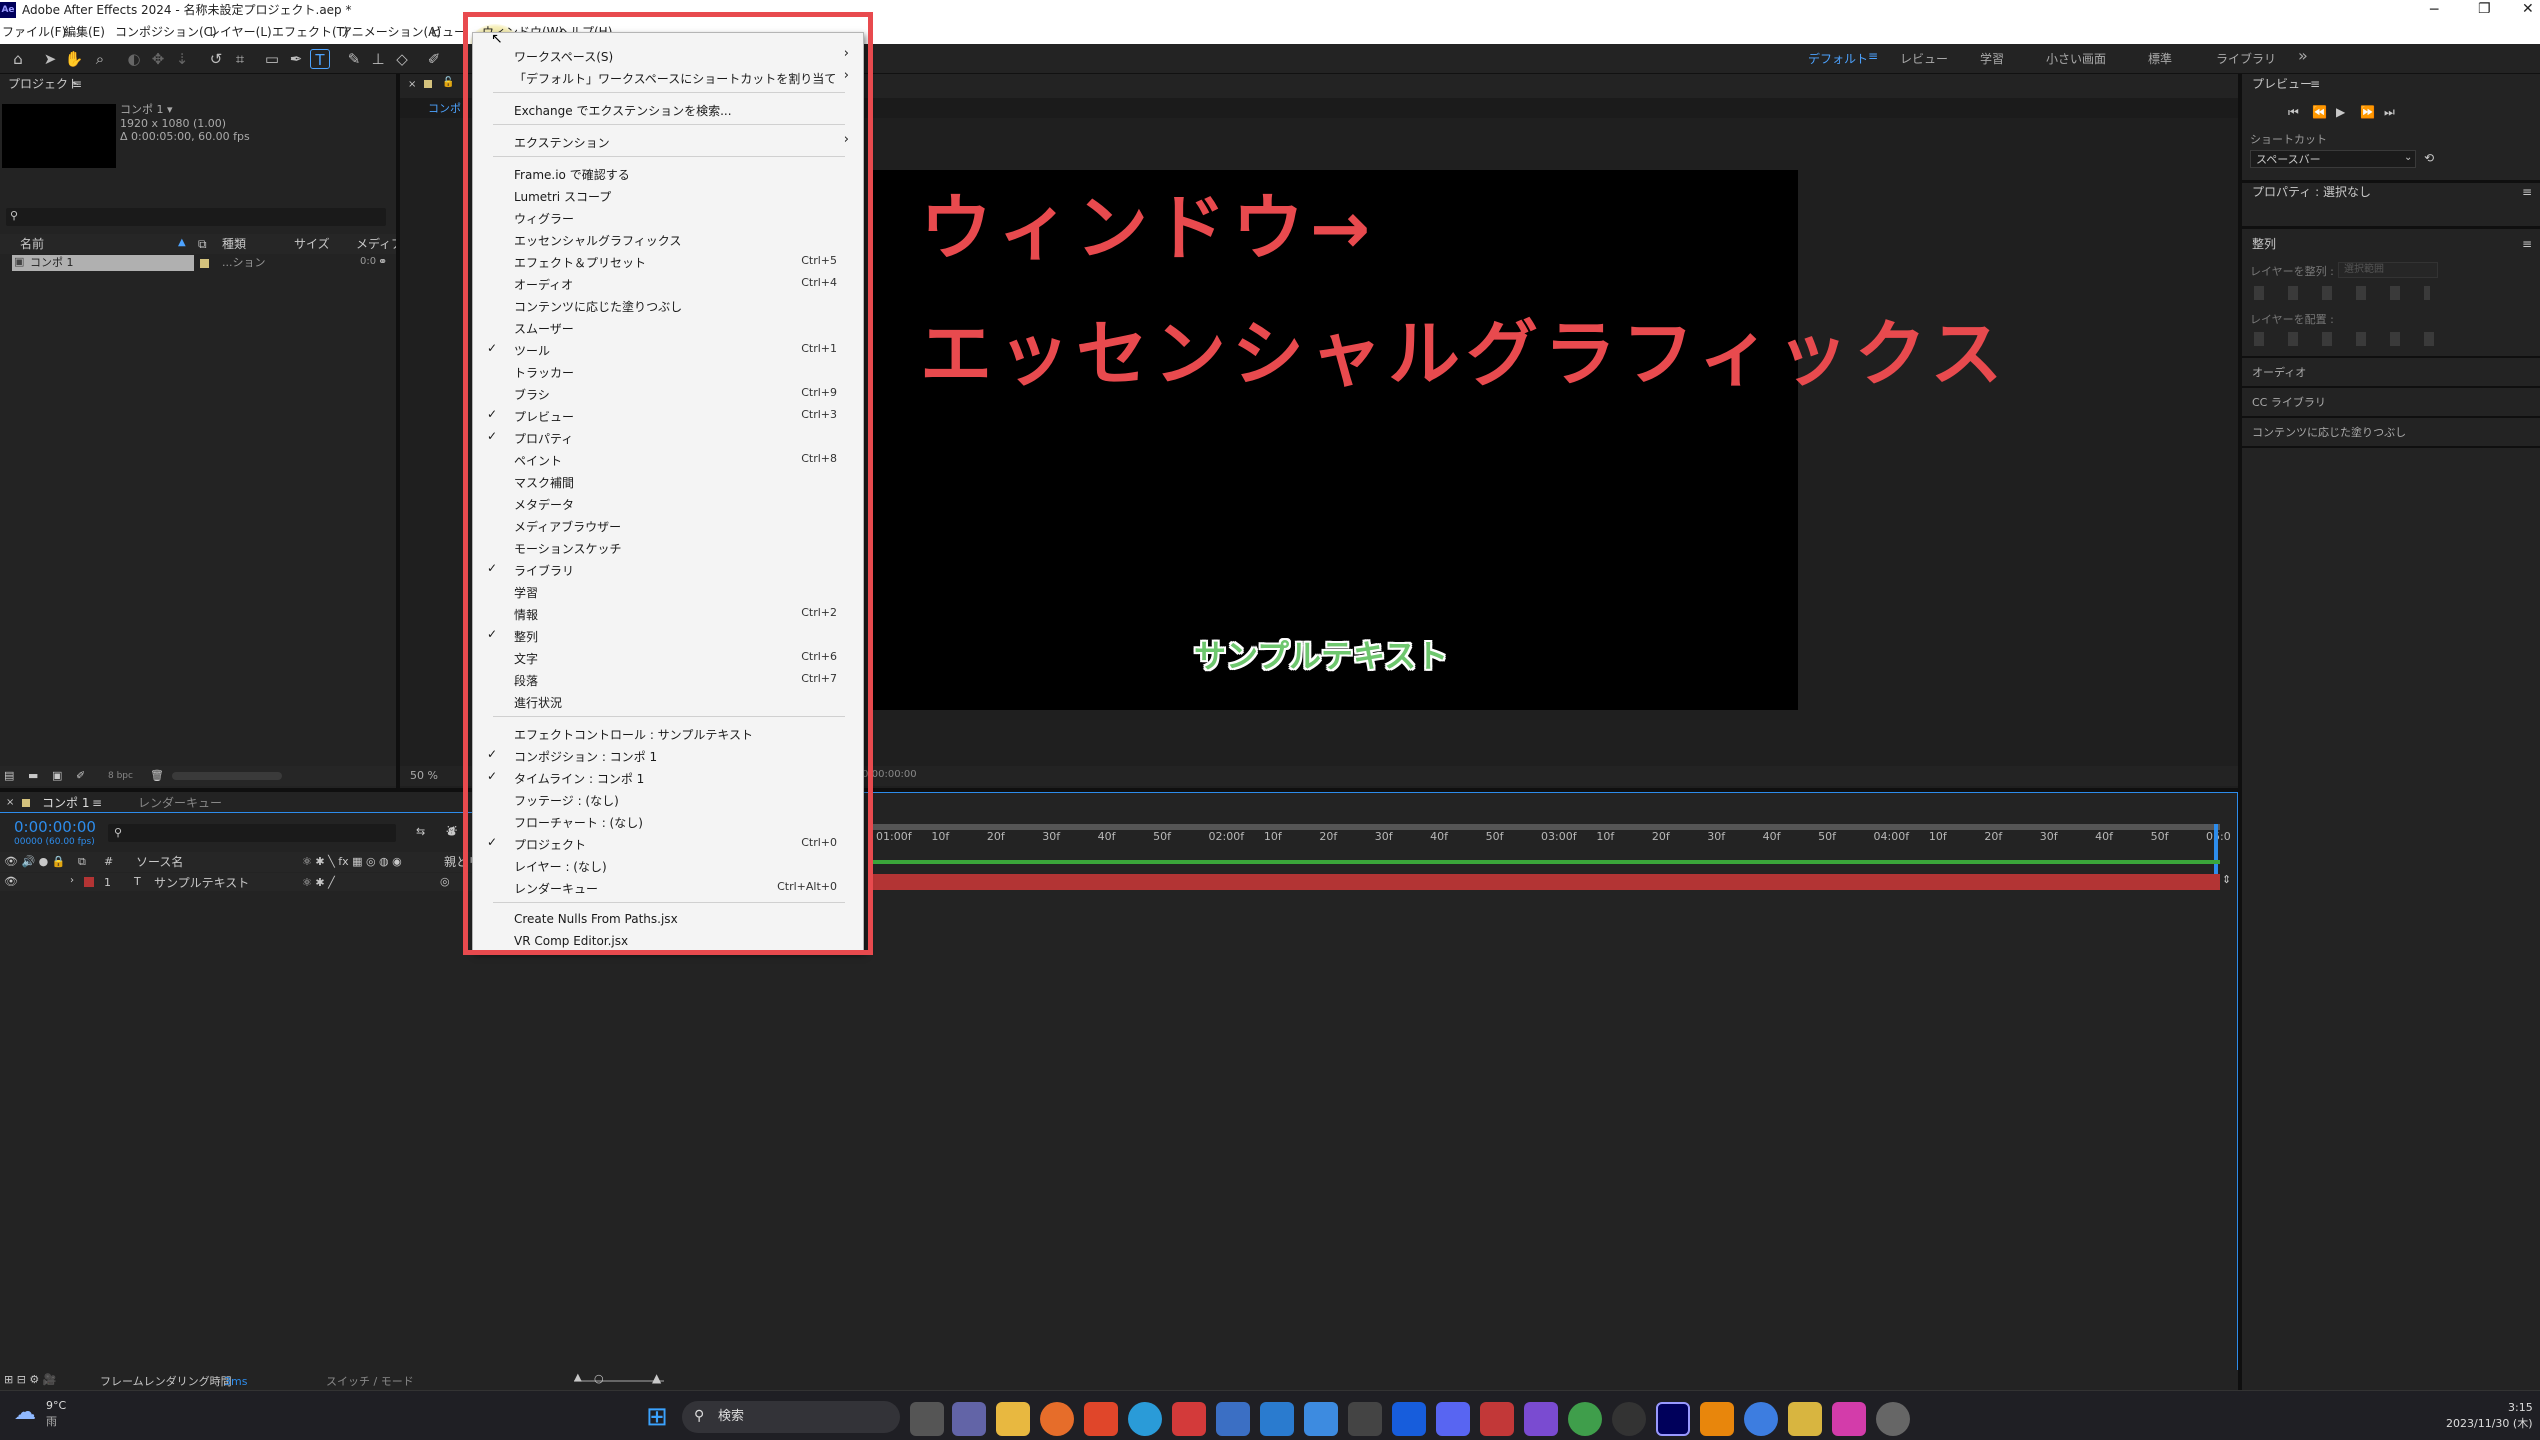  I want to click on workspace-review: レビュー, so click(1924, 58).